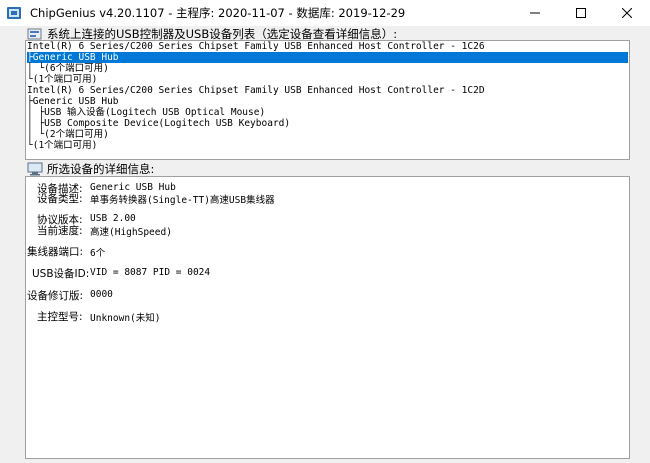 The height and width of the screenshot is (463, 650). I want to click on minimize-button, so click(535, 13).